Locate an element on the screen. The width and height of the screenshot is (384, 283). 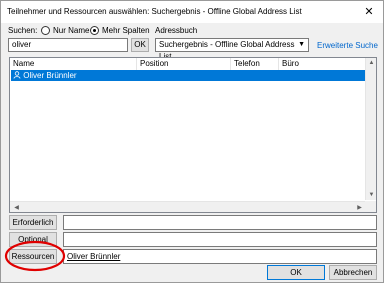
required-field is located at coordinates (220, 222).